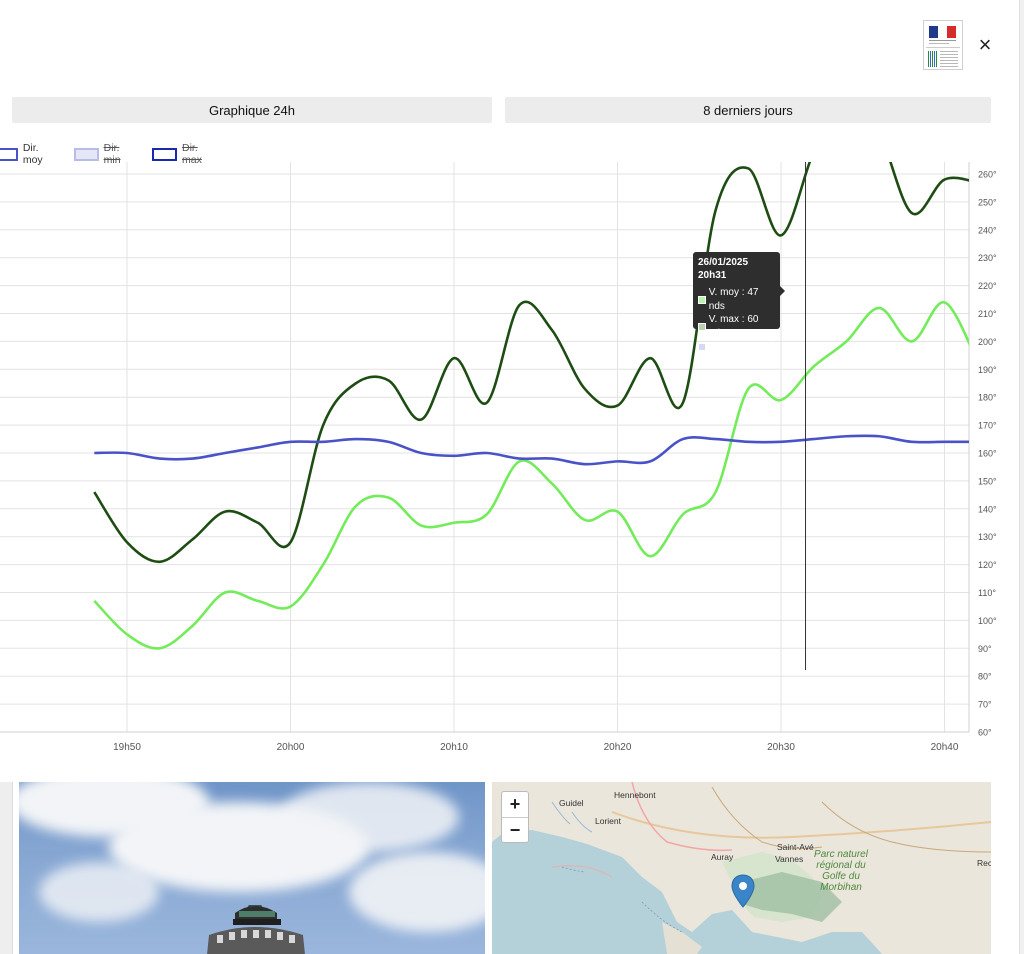 The height and width of the screenshot is (954, 1024). Describe the element at coordinates (987, 426) in the screenshot. I see `y-tick-label: 170°` at that location.